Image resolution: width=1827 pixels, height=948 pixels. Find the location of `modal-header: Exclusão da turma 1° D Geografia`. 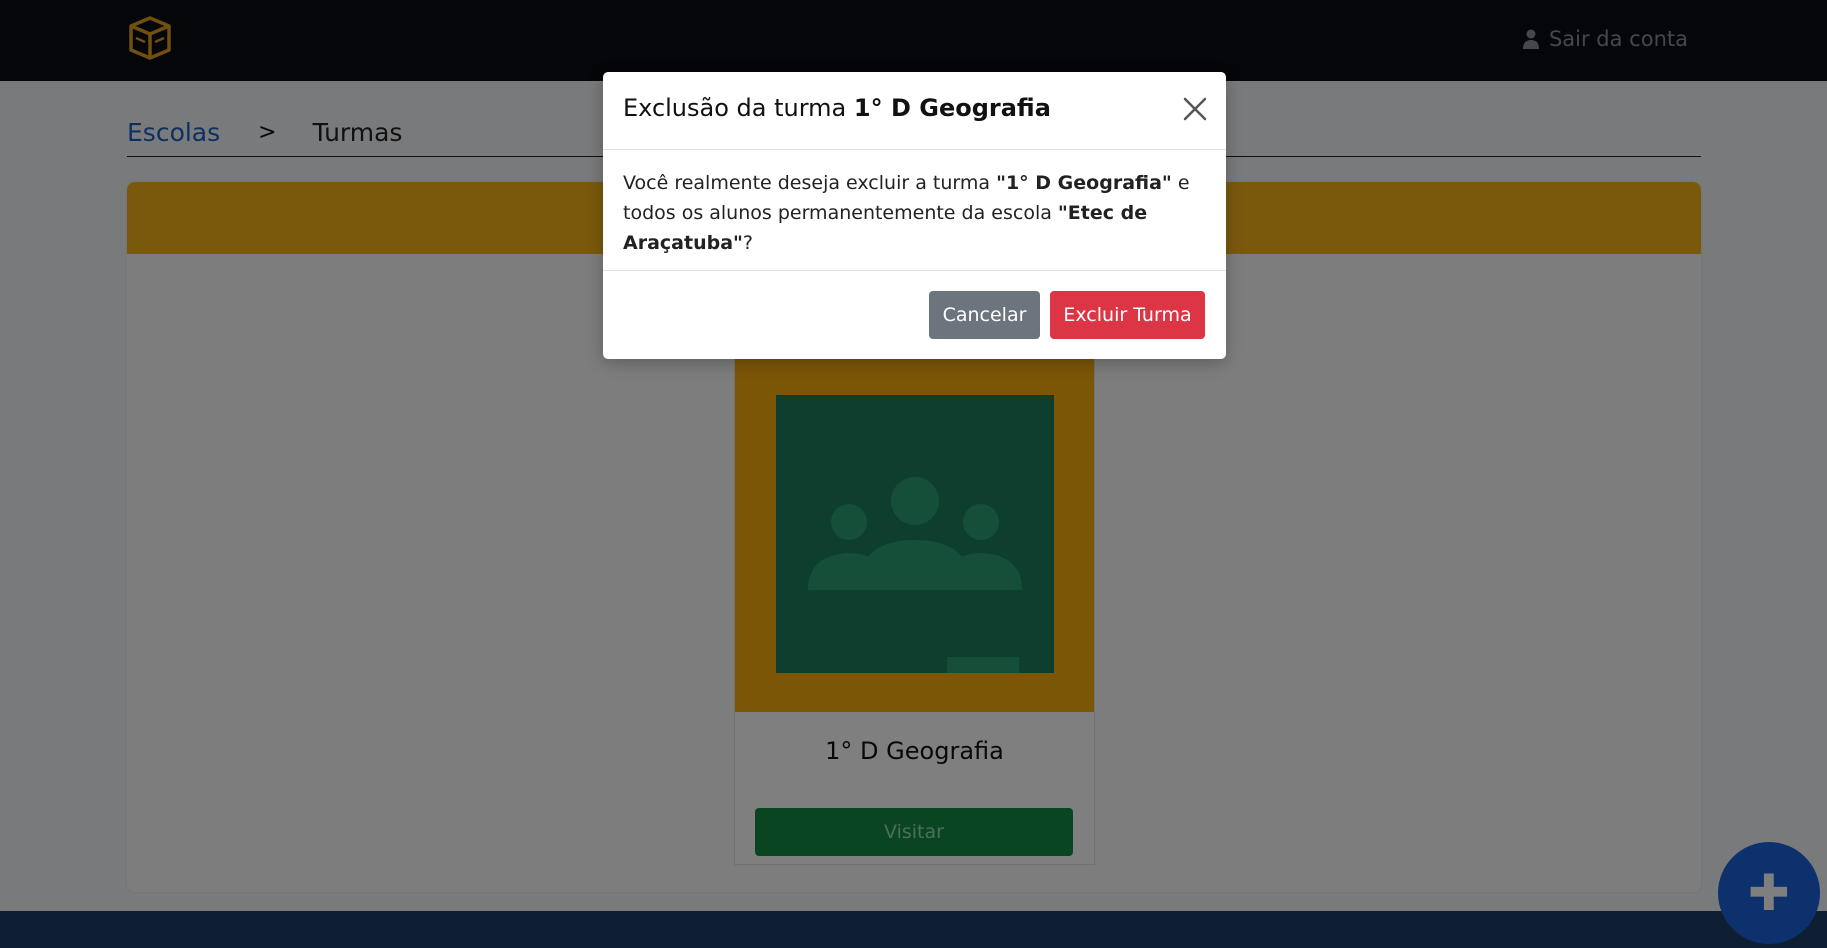

modal-header: Exclusão da turma 1° D Geografia is located at coordinates (914, 111).